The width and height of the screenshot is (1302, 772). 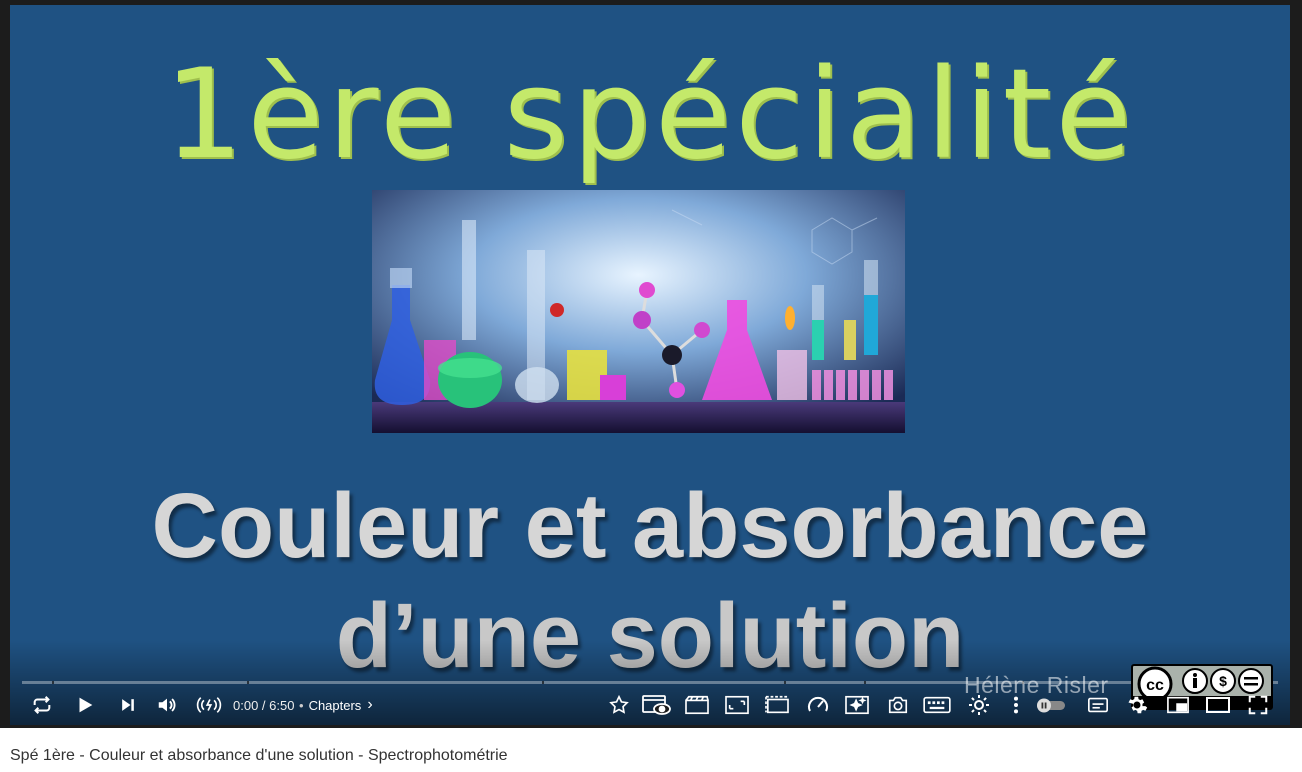 What do you see at coordinates (264, 705) in the screenshot?
I see `time-display: 0:00 / 6:50` at bounding box center [264, 705].